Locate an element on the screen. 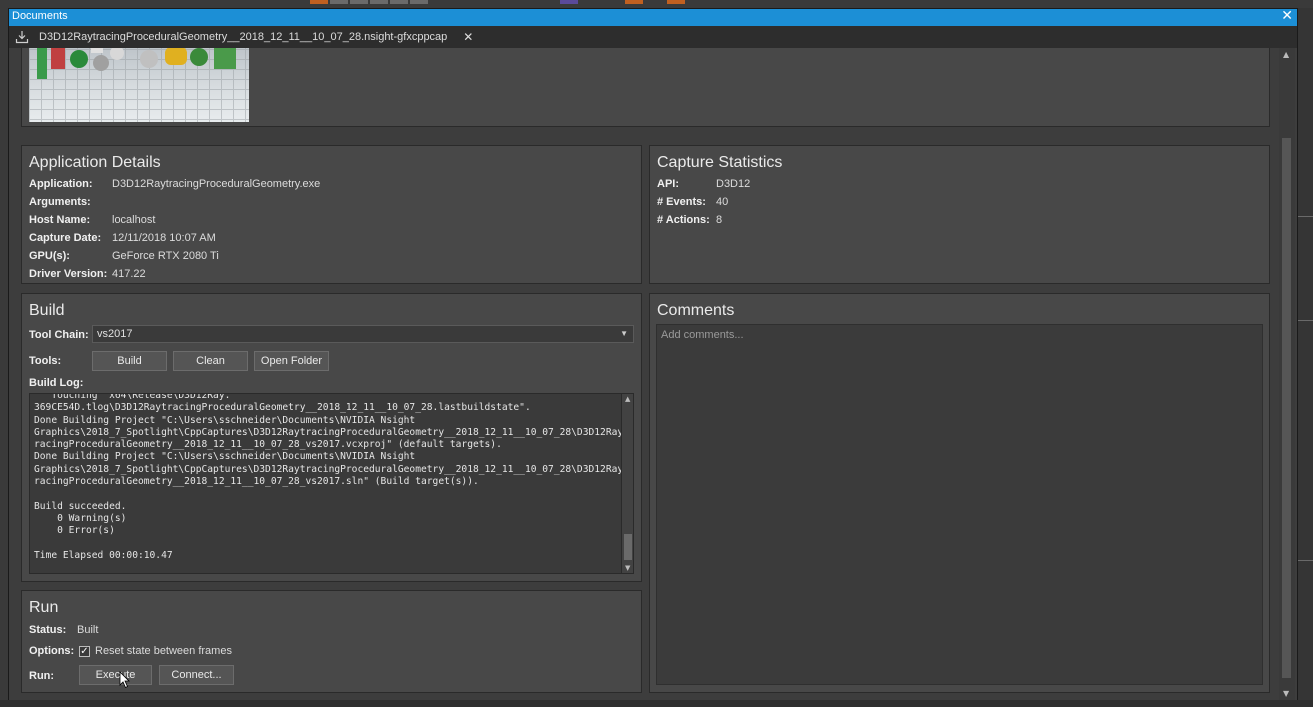 The image size is (1313, 707). row-value: 417.22 is located at coordinates (129, 274).